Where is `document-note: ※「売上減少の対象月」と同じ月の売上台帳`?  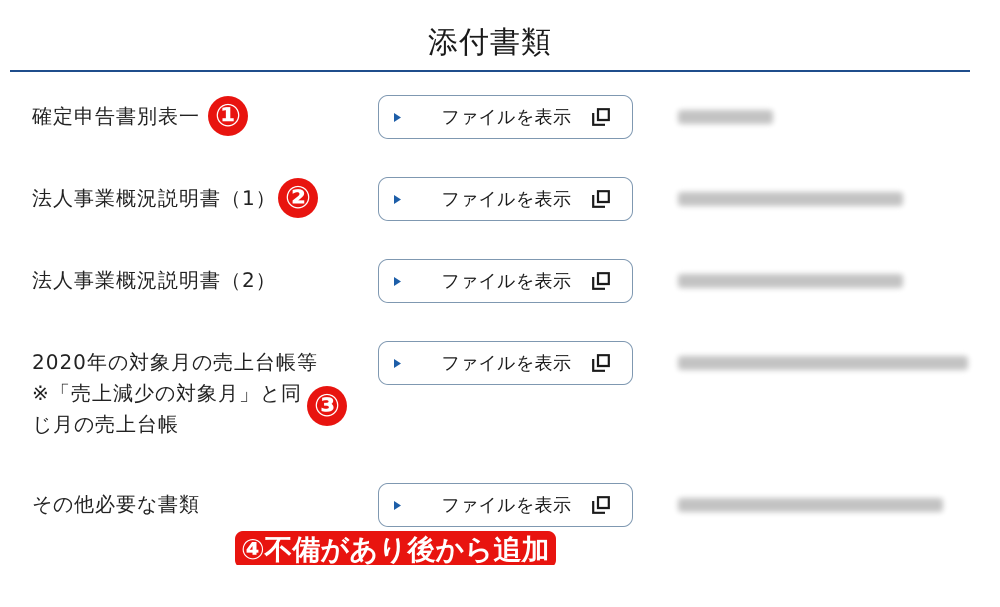 document-note: ※「売上減少の対象月」と同じ月の売上台帳 is located at coordinates (167, 409).